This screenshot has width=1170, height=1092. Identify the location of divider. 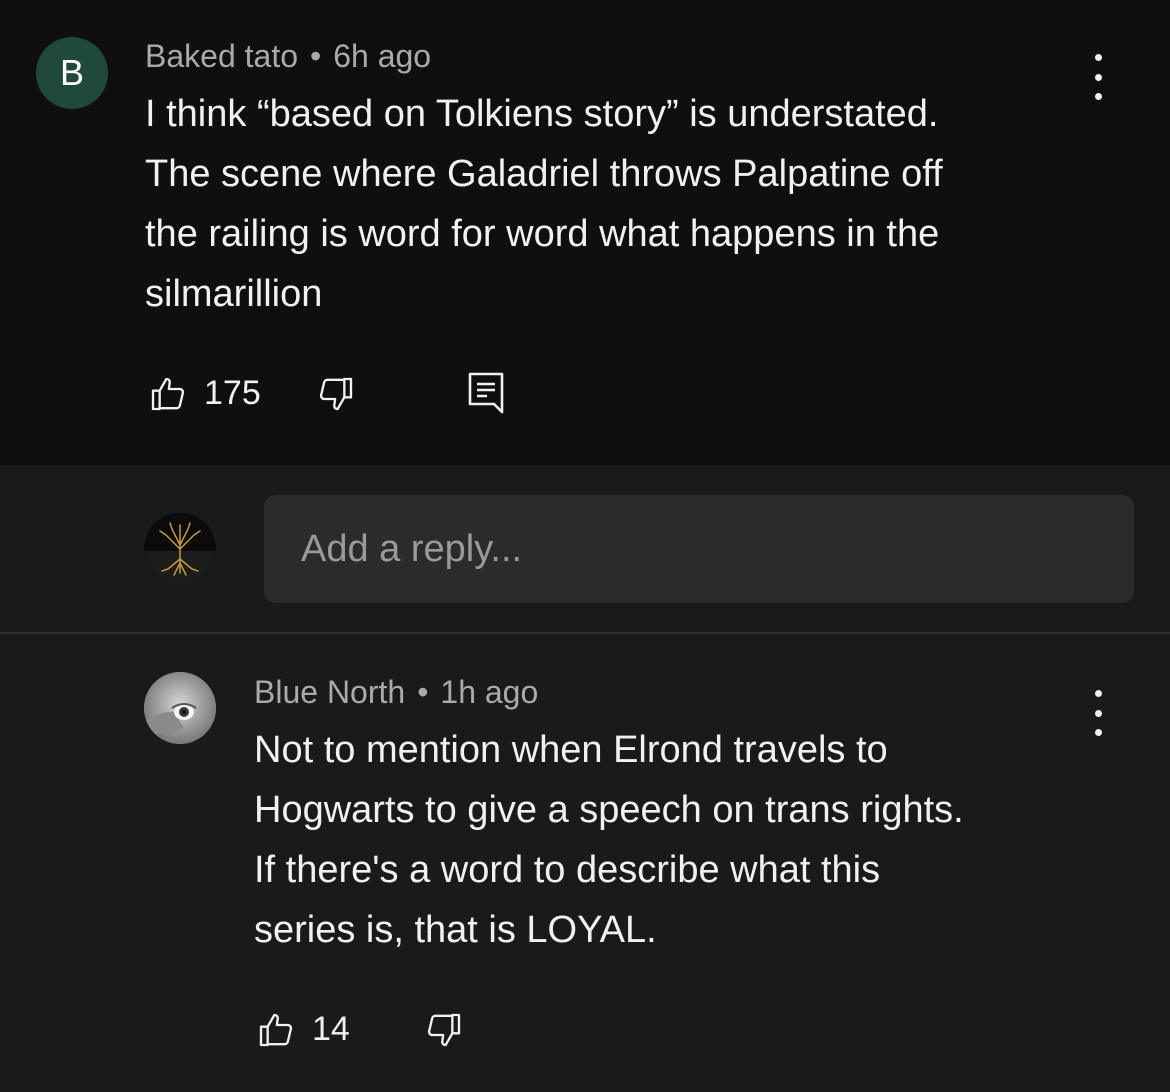
(585, 633).